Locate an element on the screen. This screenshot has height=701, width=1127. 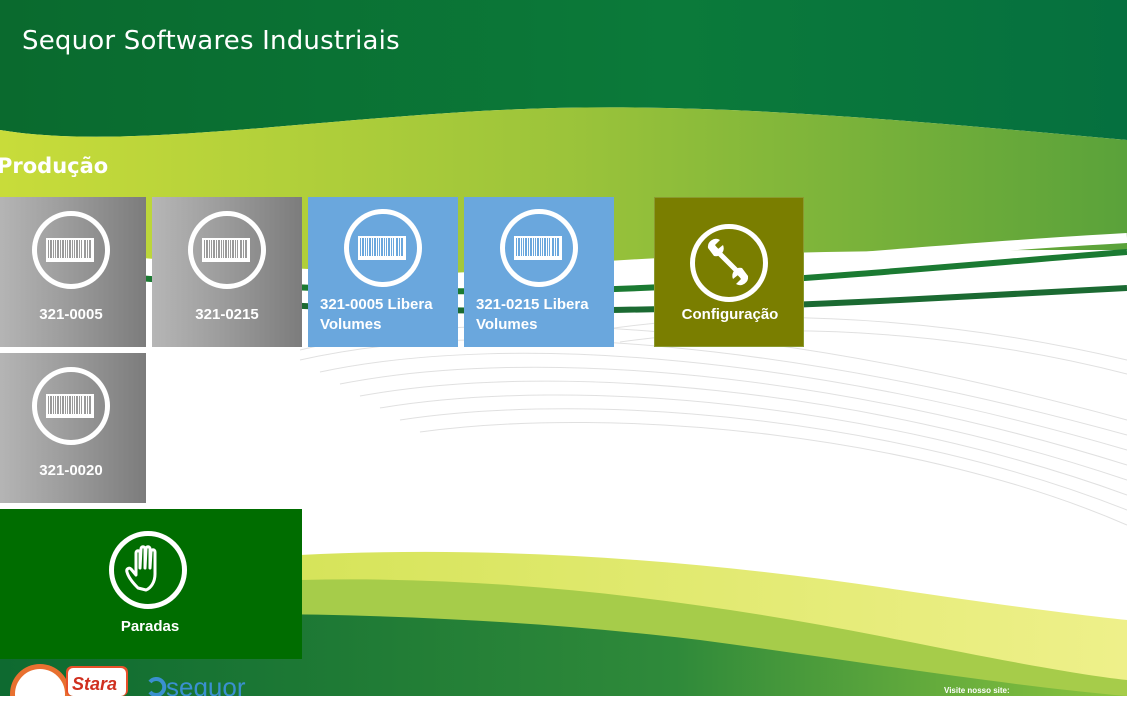
tile-321-0215-libera-volumes: 321-0215 Libera Volumes is located at coordinates (539, 272).